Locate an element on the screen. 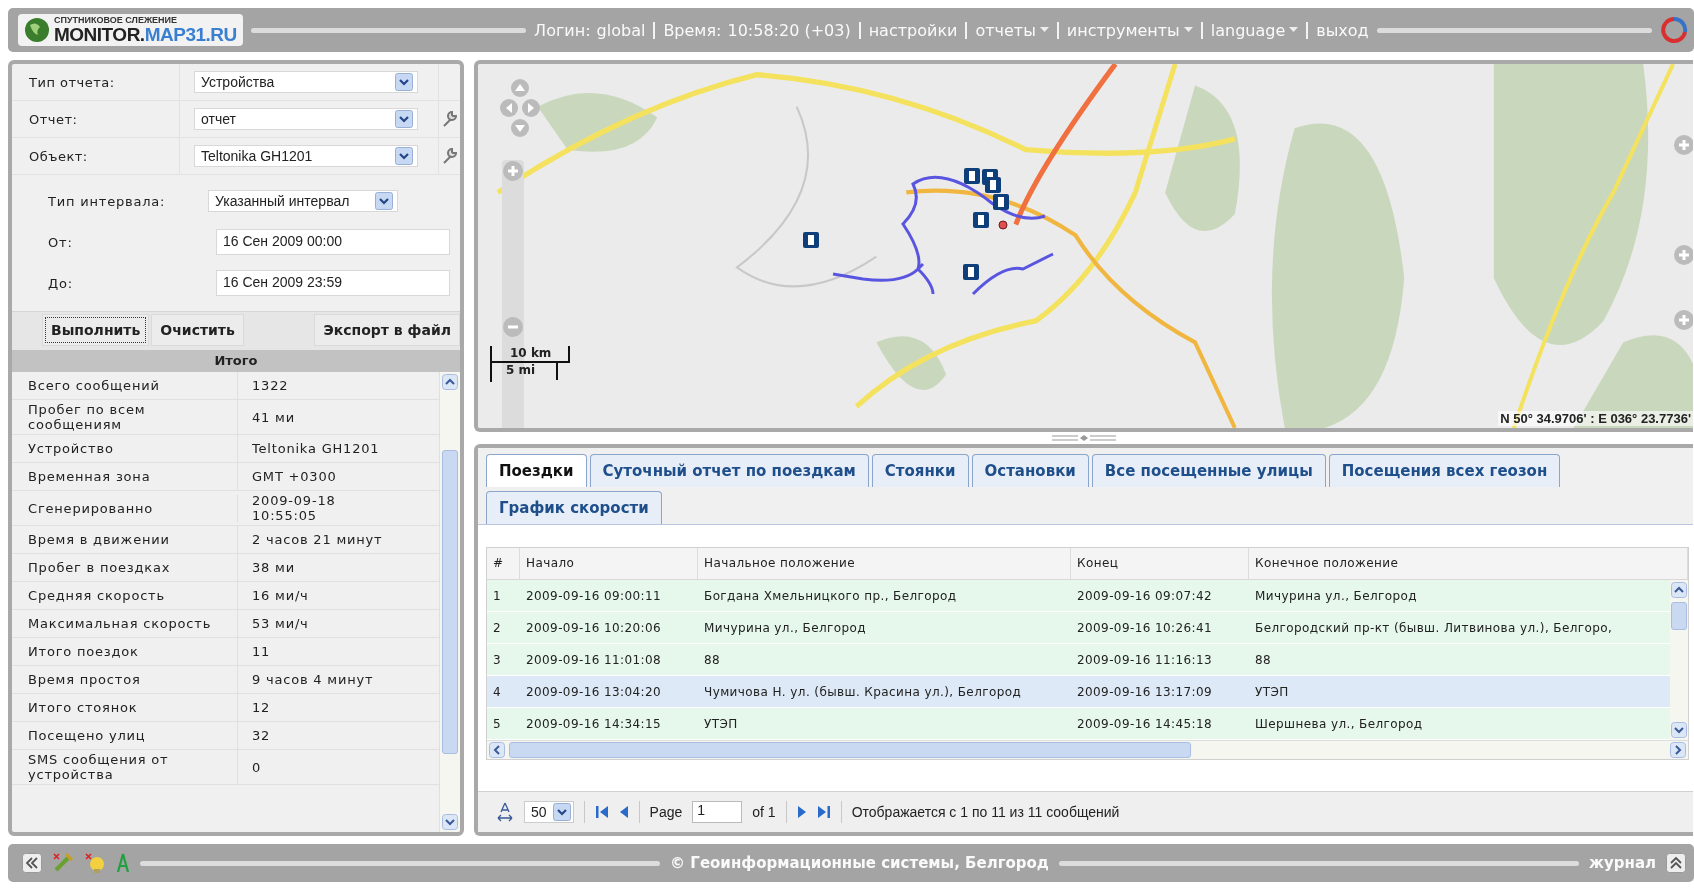 The width and height of the screenshot is (1694, 892). scale-label: 5 mi is located at coordinates (525, 371).